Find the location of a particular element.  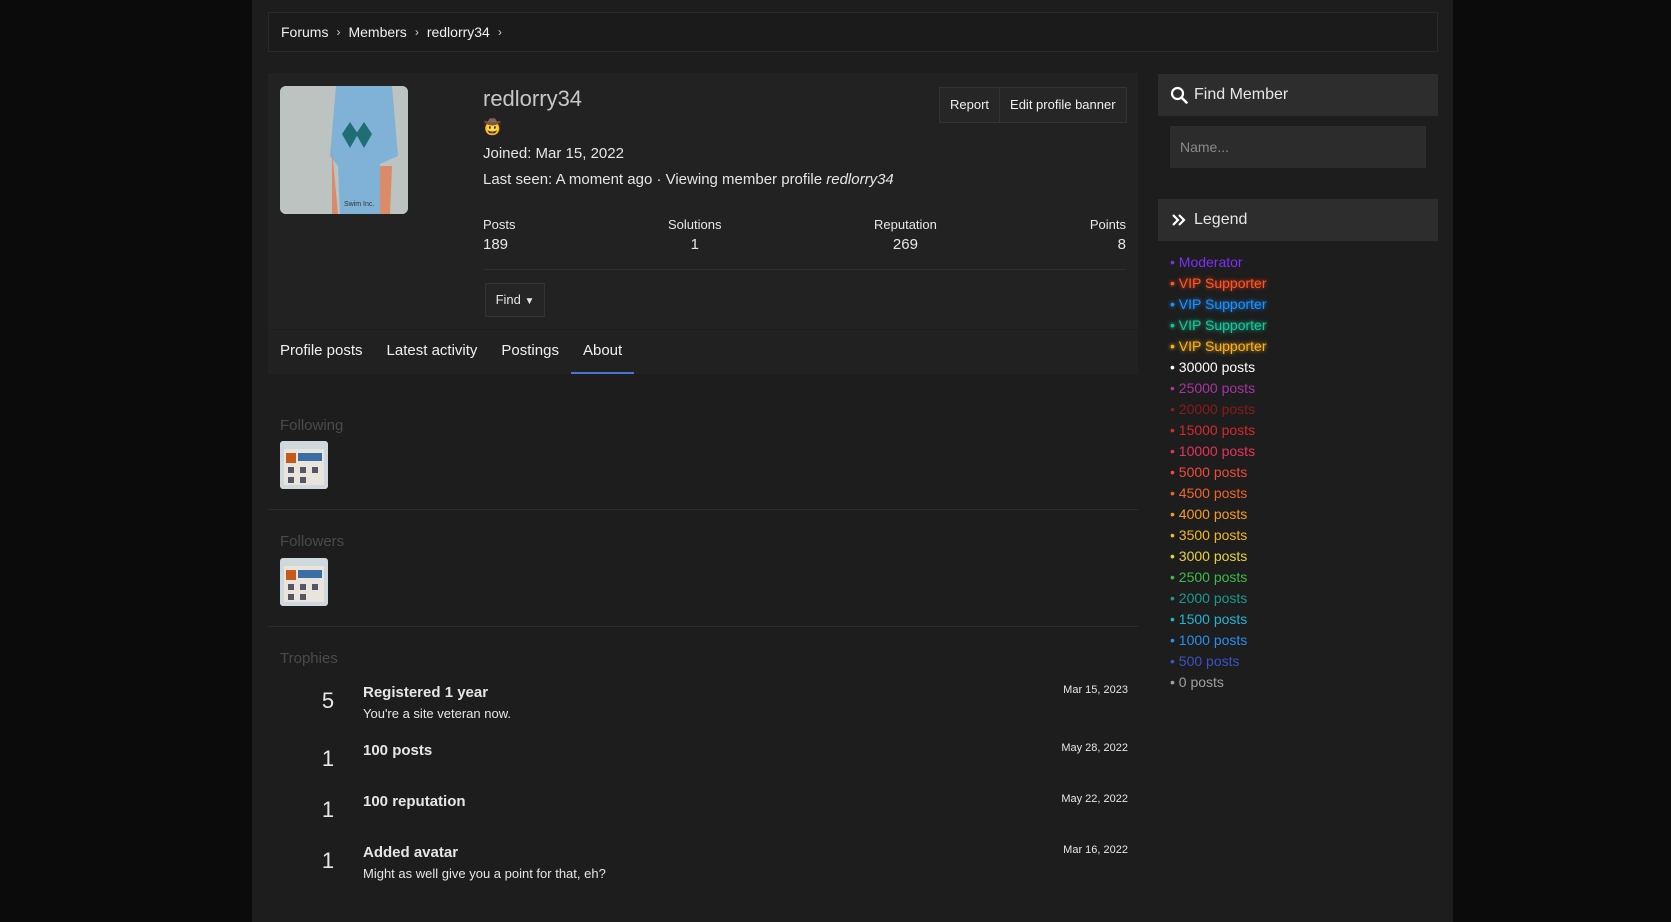

find-member-title: Find Member is located at coordinates (1241, 94).